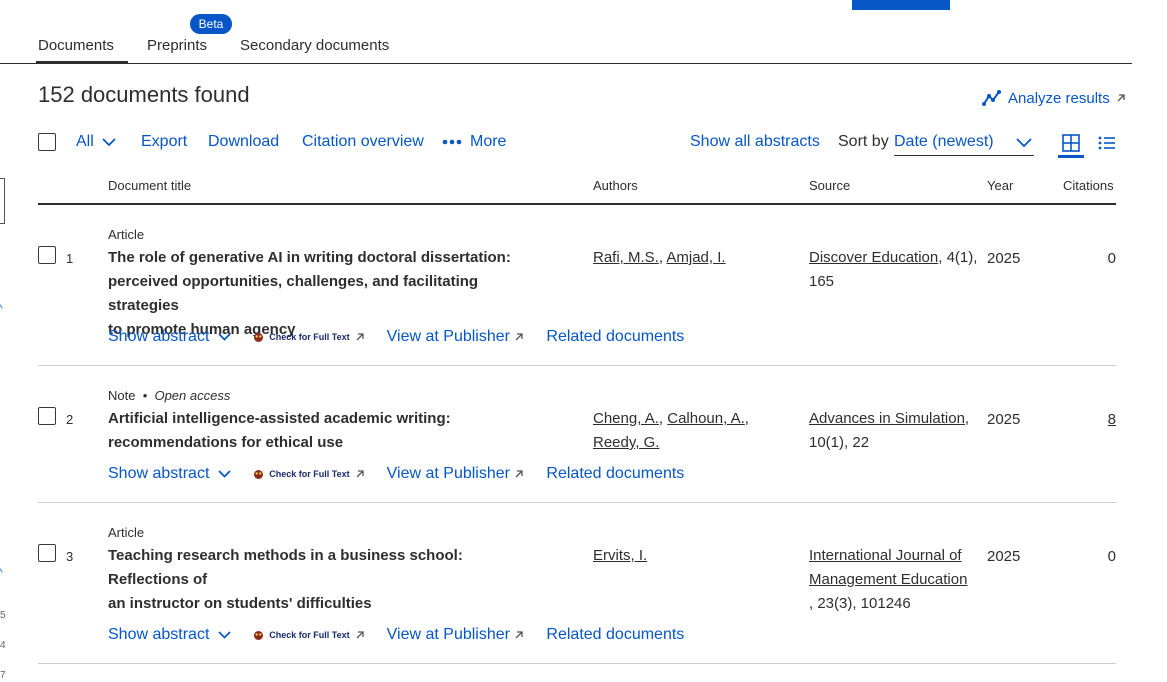  Describe the element at coordinates (1101, 419) in the screenshot. I see `citations-count-link: 8` at that location.